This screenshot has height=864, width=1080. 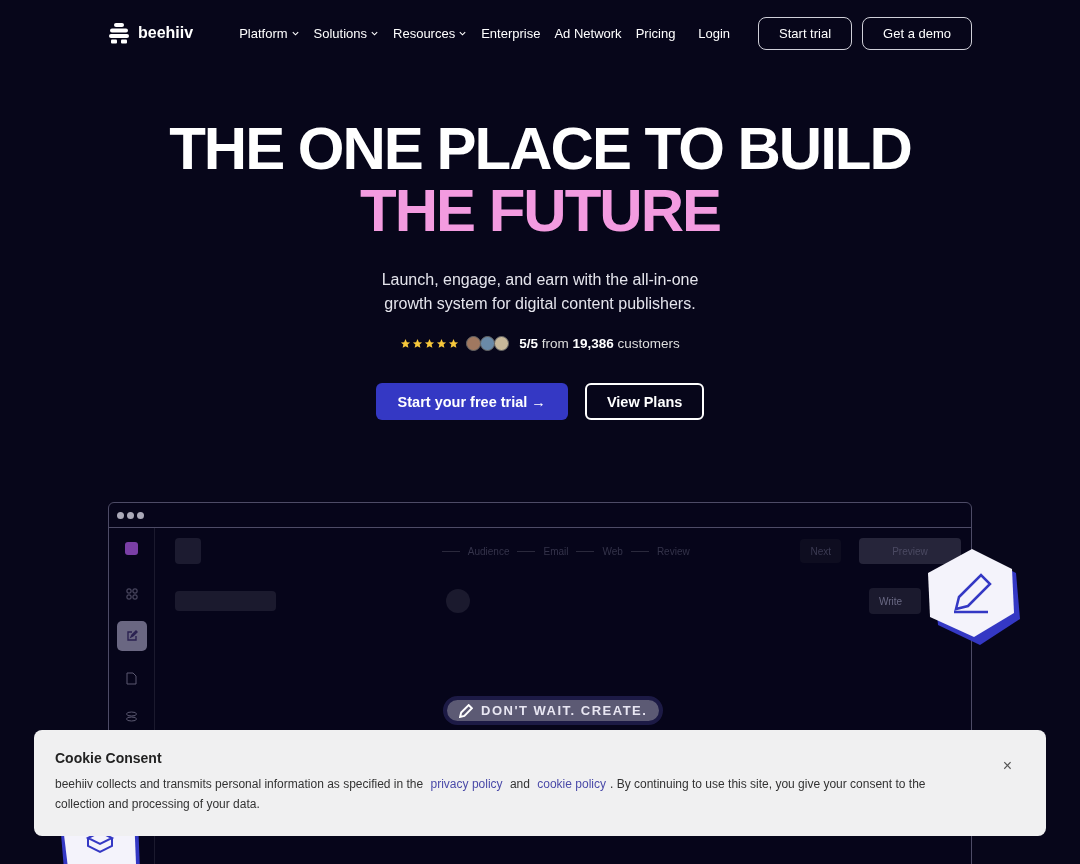 What do you see at coordinates (805, 33) in the screenshot?
I see `nav-button: Start trial` at bounding box center [805, 33].